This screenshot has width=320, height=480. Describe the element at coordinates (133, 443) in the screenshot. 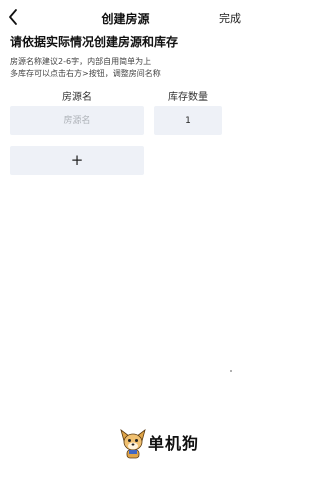

I see `dog-mascot-icon` at that location.